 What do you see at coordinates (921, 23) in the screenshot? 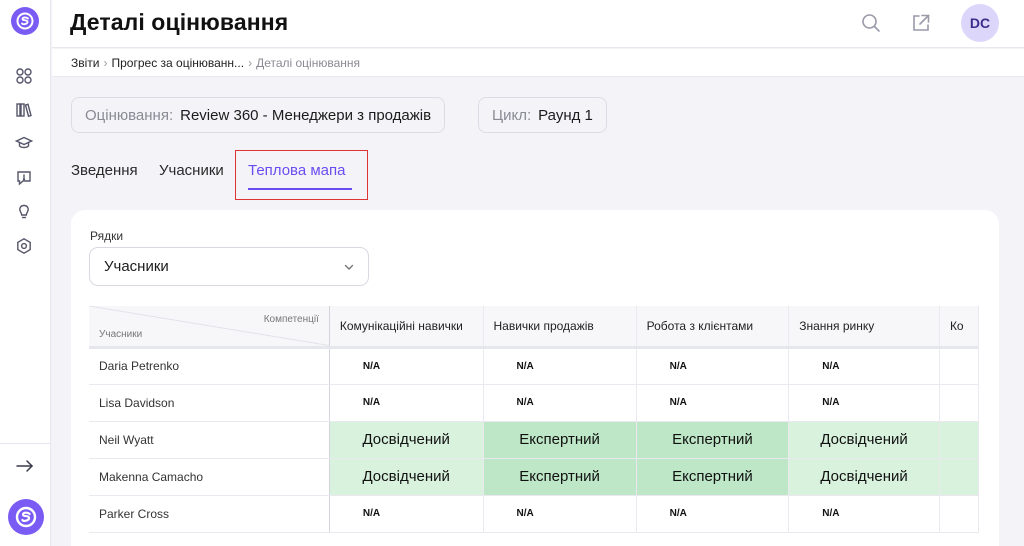
I see `external-link-icon` at bounding box center [921, 23].